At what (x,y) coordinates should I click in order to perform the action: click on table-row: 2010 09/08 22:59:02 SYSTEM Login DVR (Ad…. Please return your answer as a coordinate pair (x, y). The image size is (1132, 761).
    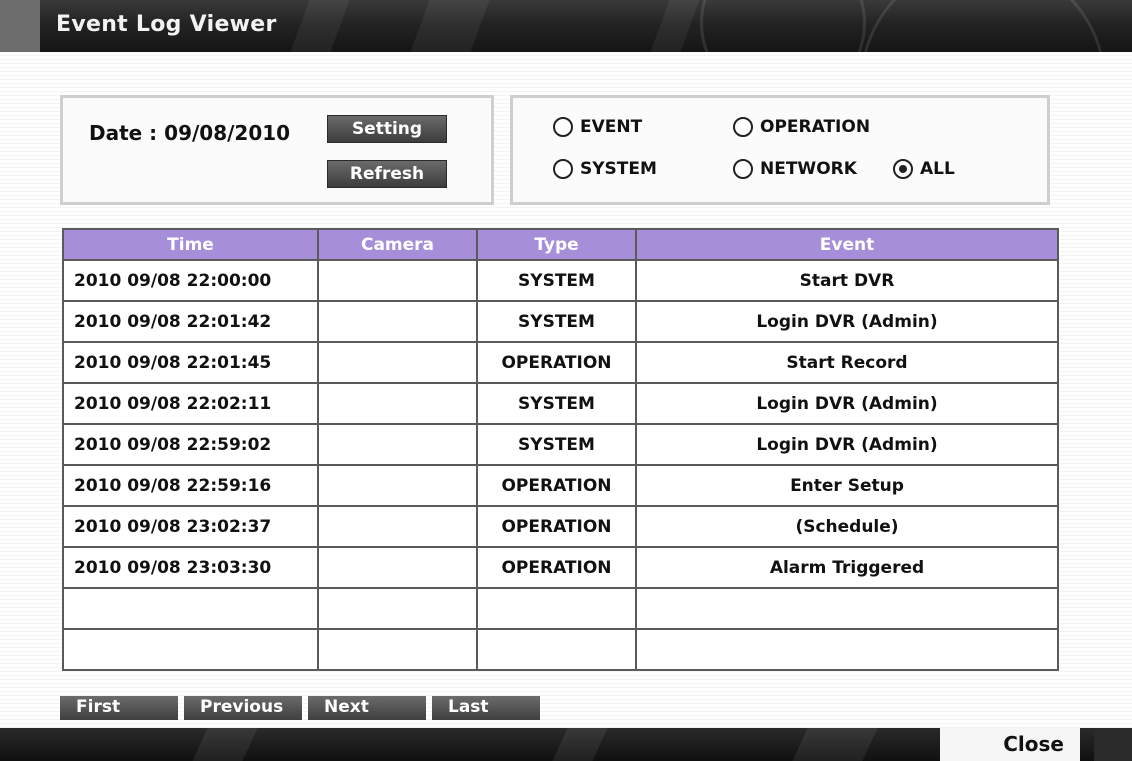
    Looking at the image, I should click on (560, 444).